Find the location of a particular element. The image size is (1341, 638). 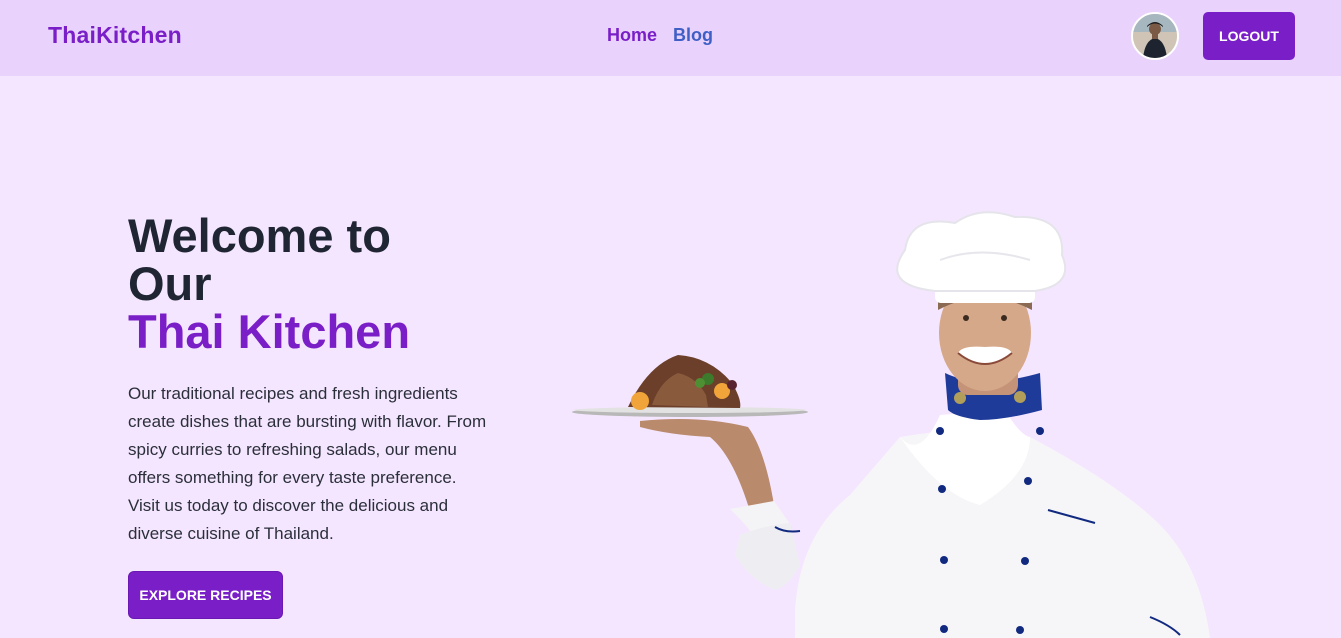

avatar is located at coordinates (1155, 36).